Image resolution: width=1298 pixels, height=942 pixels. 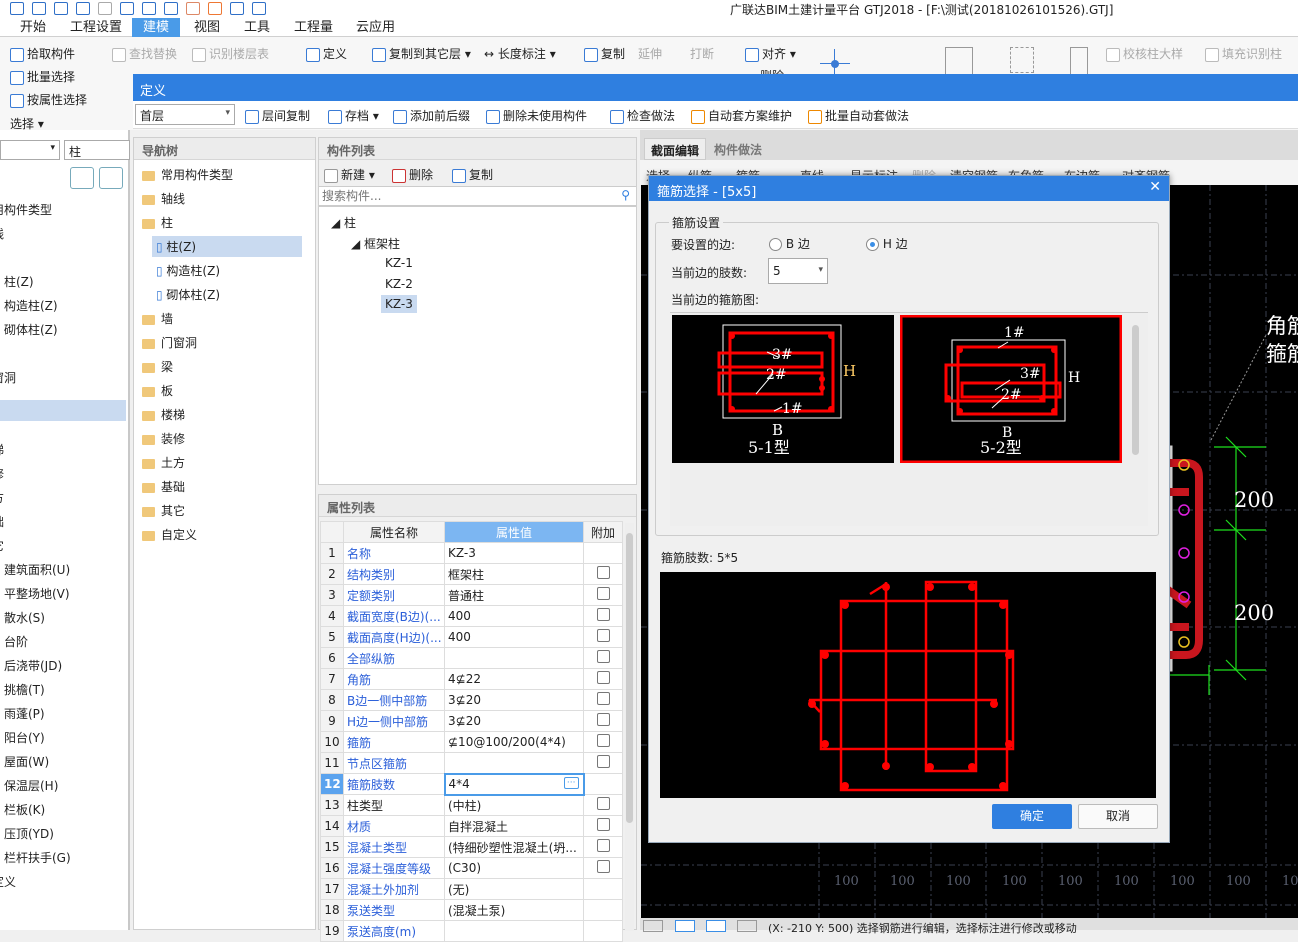 What do you see at coordinates (257, 27) in the screenshot?
I see `tab-tools: 工具` at bounding box center [257, 27].